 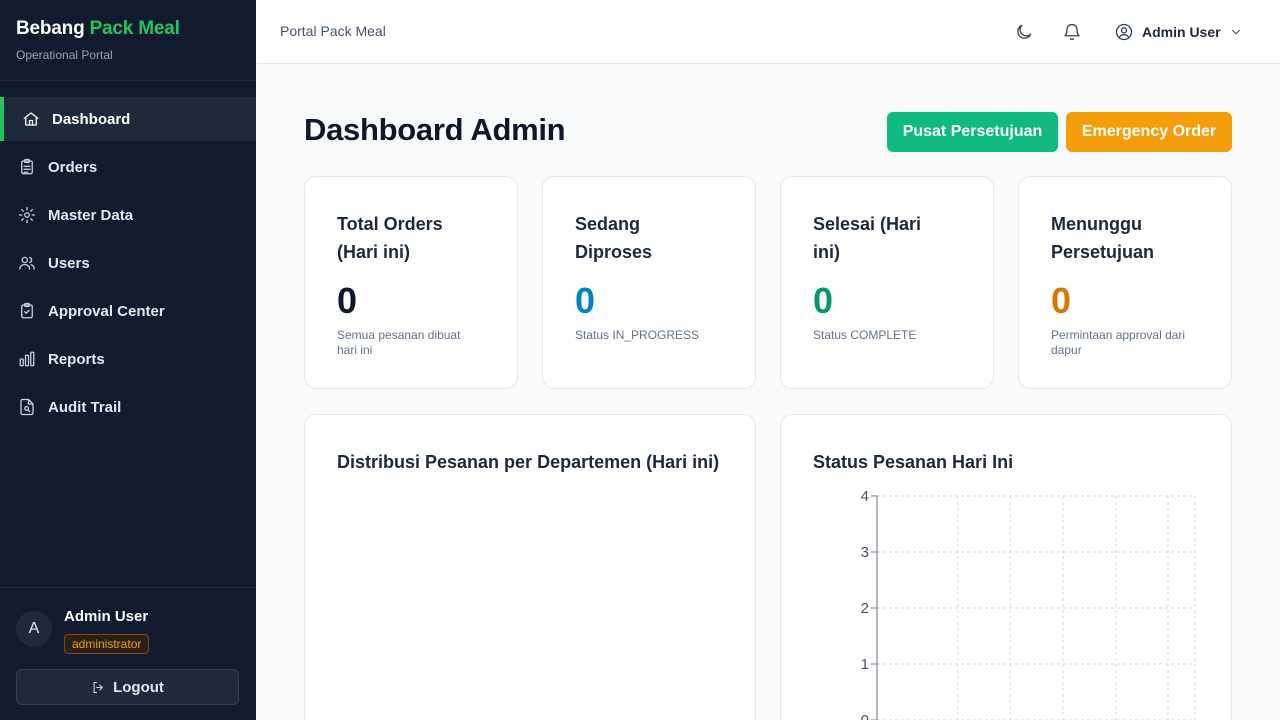 I want to click on topbar-title: Portal Pack Meal, so click(x=333, y=31).